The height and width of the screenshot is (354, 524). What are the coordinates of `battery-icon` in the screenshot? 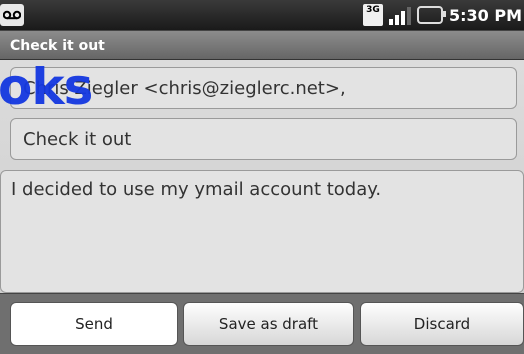 It's located at (431, 15).